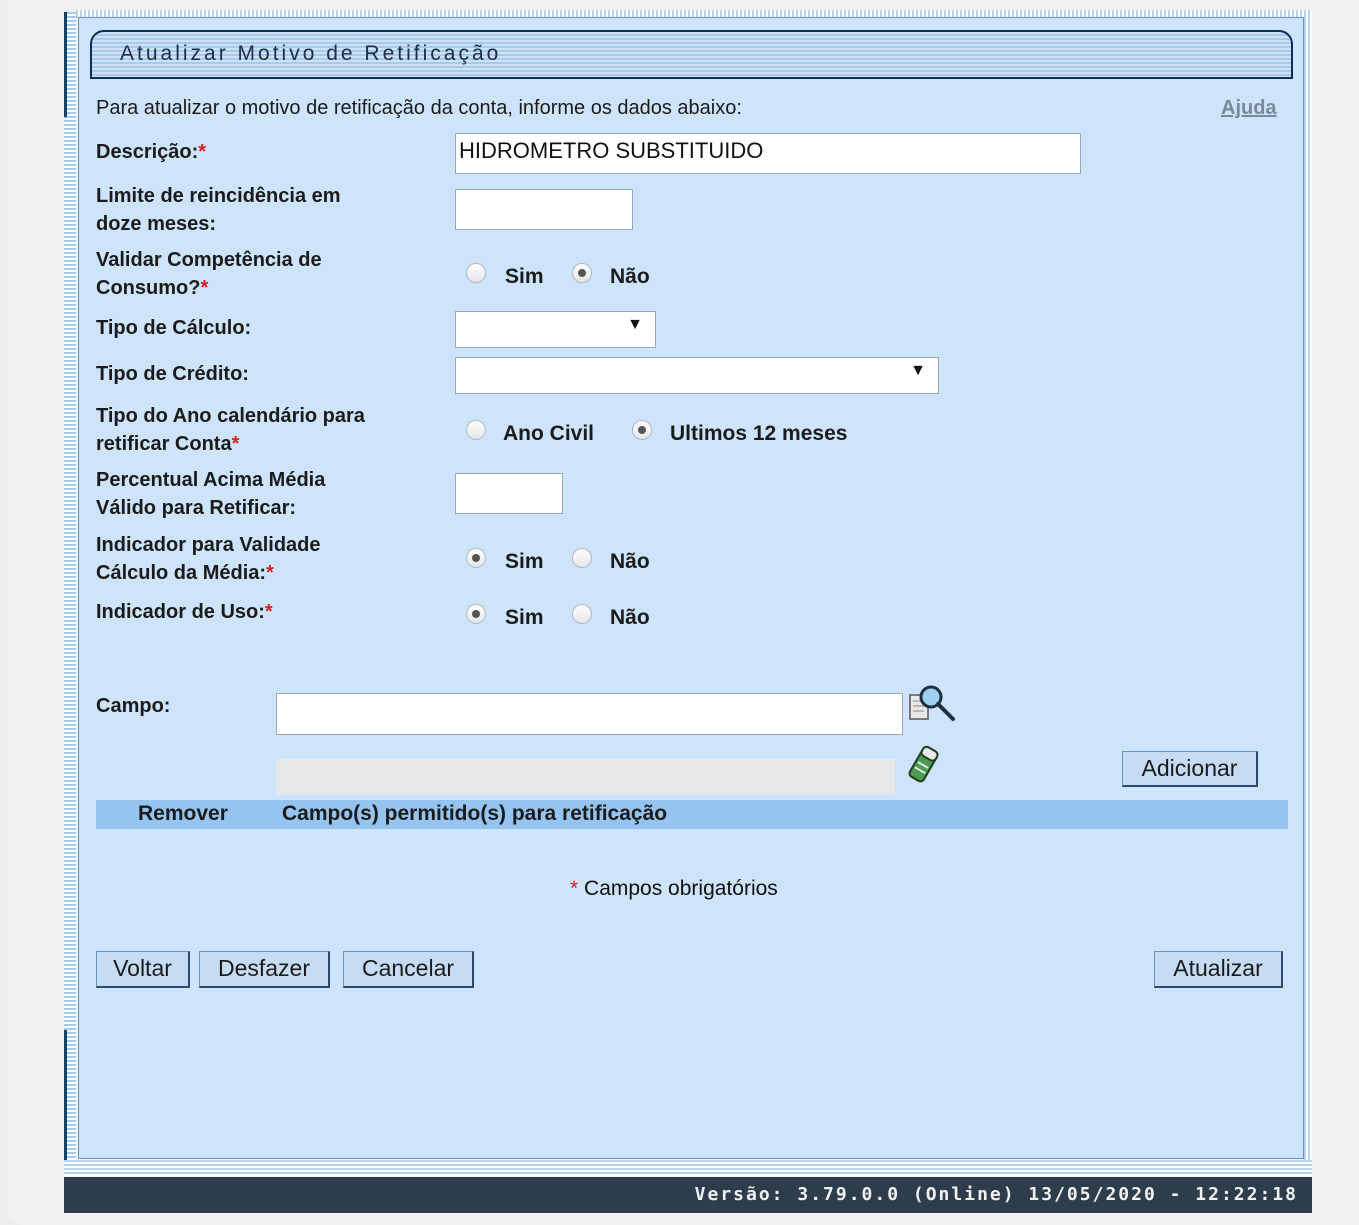  What do you see at coordinates (156, 224) in the screenshot?
I see `limite-label-line2: doze meses:` at bounding box center [156, 224].